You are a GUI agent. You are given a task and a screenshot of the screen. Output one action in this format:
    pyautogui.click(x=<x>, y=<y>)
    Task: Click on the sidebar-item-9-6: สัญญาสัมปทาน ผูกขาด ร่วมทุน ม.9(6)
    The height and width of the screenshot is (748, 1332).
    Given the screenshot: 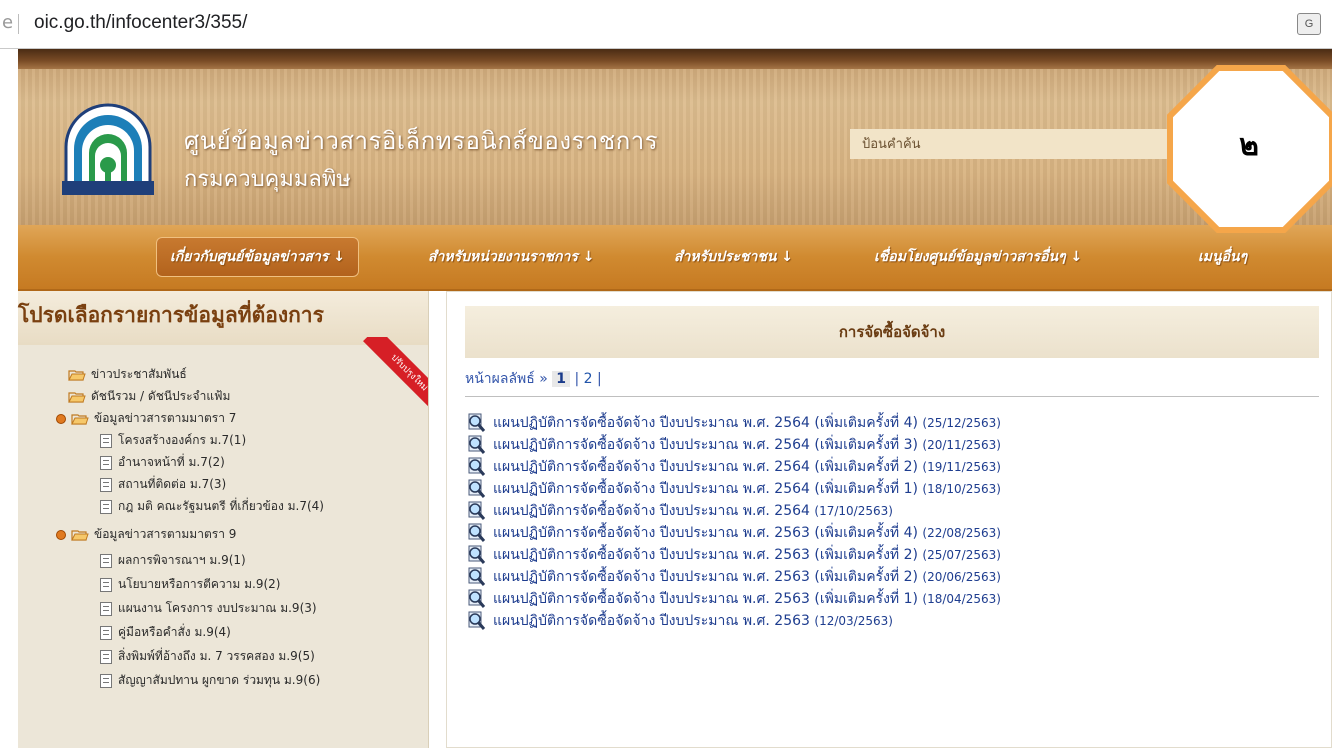 What is the action you would take?
    pyautogui.click(x=210, y=680)
    